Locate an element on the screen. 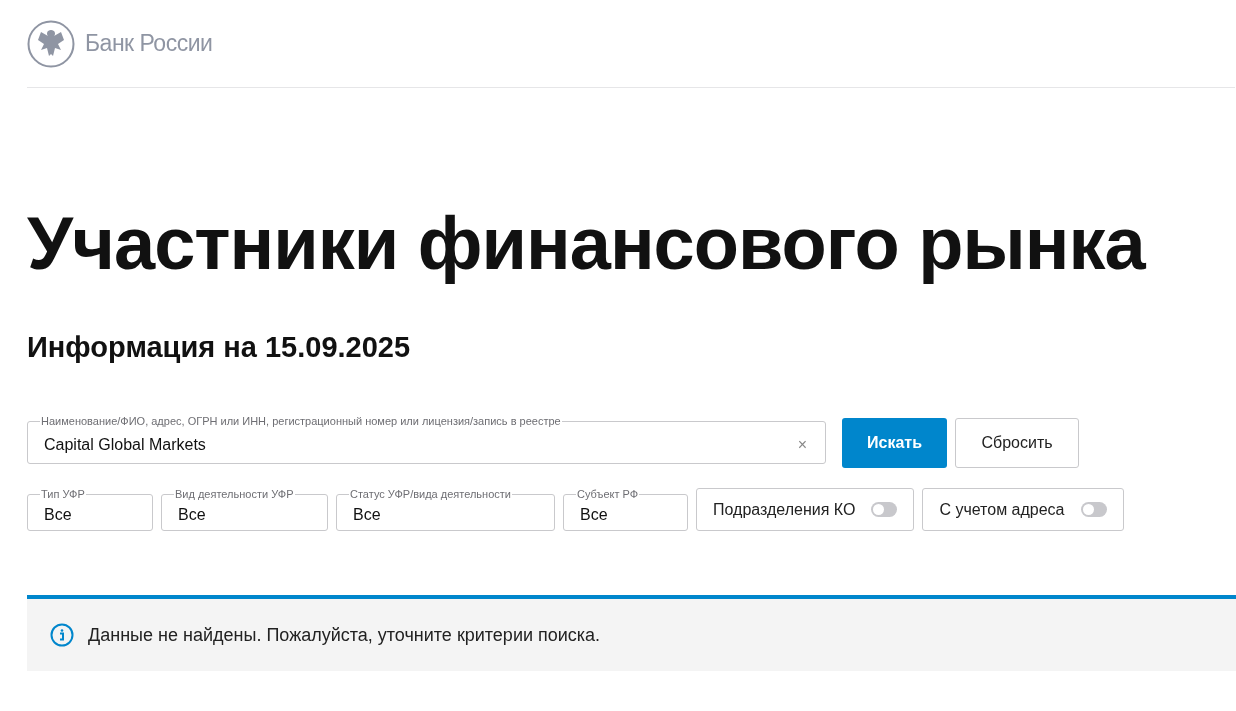 This screenshot has width=1236, height=711. field-label: Тип УФР is located at coordinates (63, 494).